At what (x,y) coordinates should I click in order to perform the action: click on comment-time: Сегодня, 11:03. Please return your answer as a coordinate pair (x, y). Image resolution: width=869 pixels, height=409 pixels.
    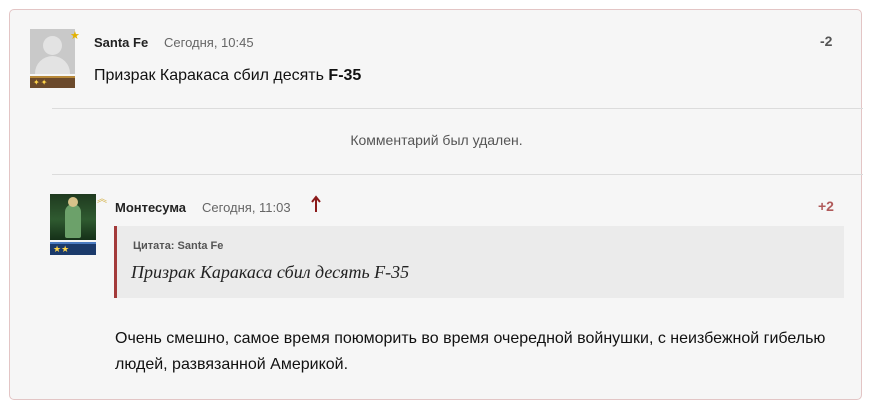
    Looking at the image, I should click on (246, 207).